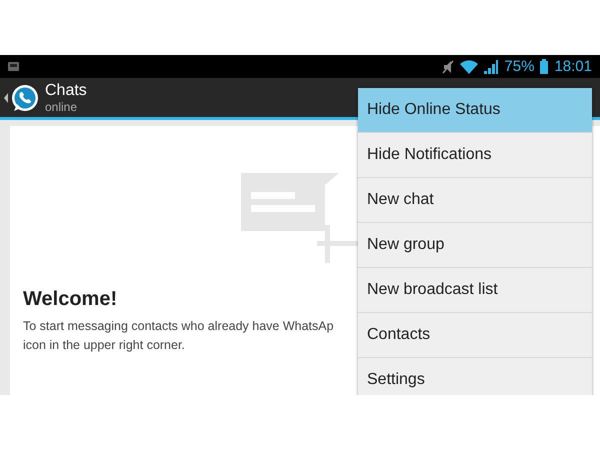  I want to click on battery-icon, so click(544, 66).